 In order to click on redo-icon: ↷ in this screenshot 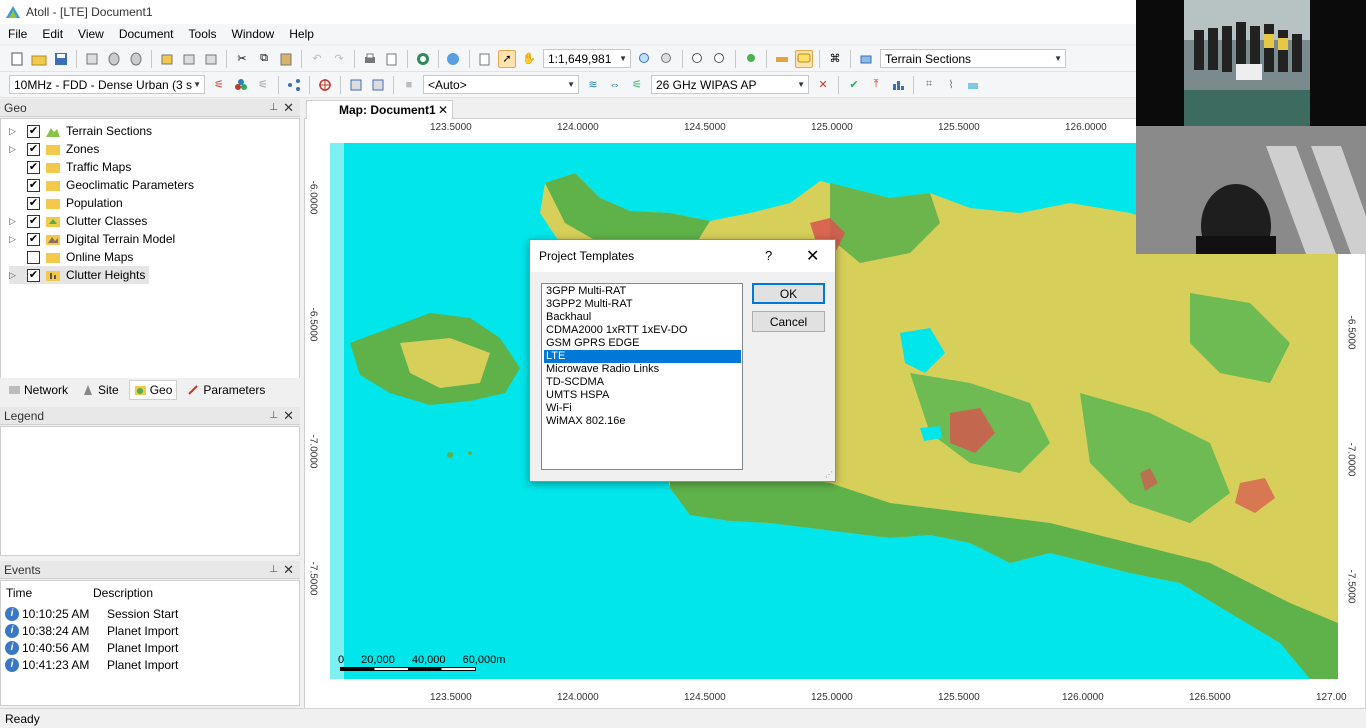, I will do `click(339, 59)`.